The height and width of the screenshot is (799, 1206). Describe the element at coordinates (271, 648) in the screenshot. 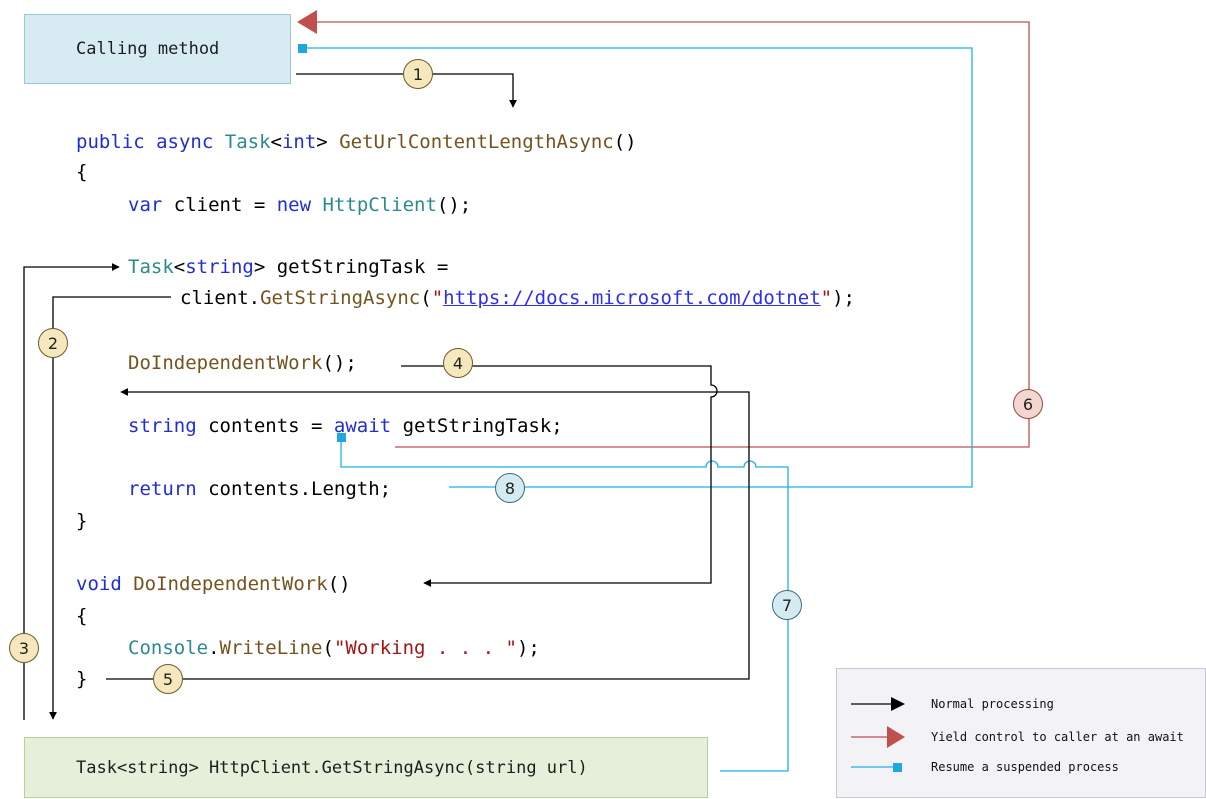

I see `method-writeline: WriteLine` at that location.